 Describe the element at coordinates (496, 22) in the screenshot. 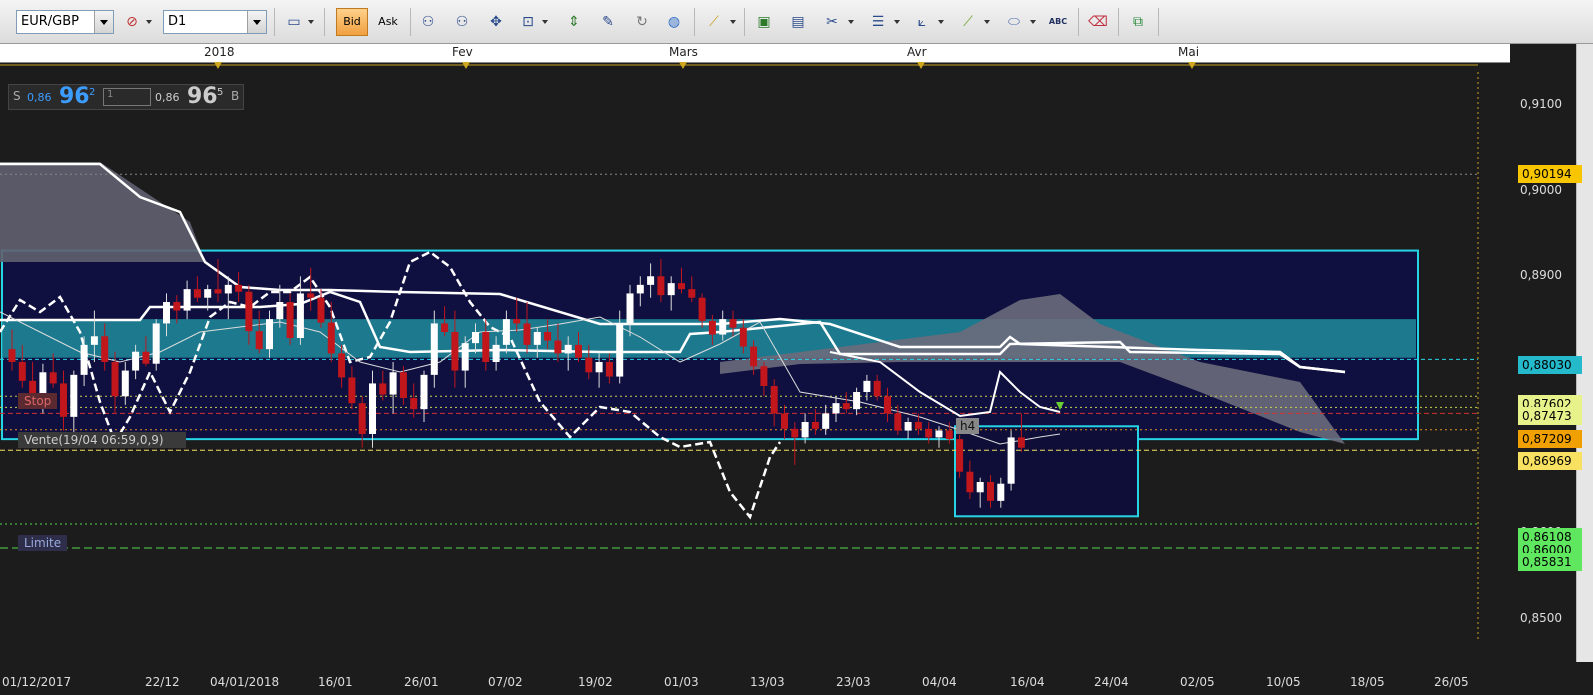

I see `crosshair-icon: ✥` at that location.